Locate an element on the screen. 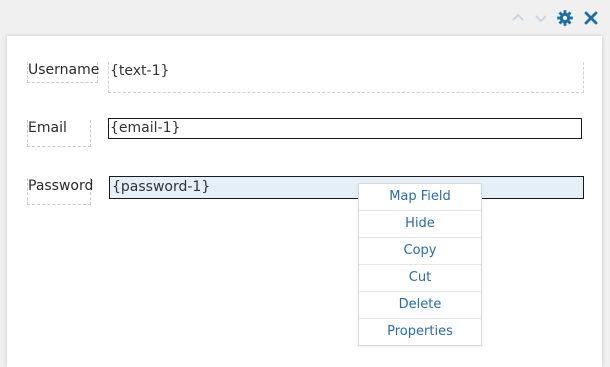  menu-item-copy: Copy is located at coordinates (420, 250).